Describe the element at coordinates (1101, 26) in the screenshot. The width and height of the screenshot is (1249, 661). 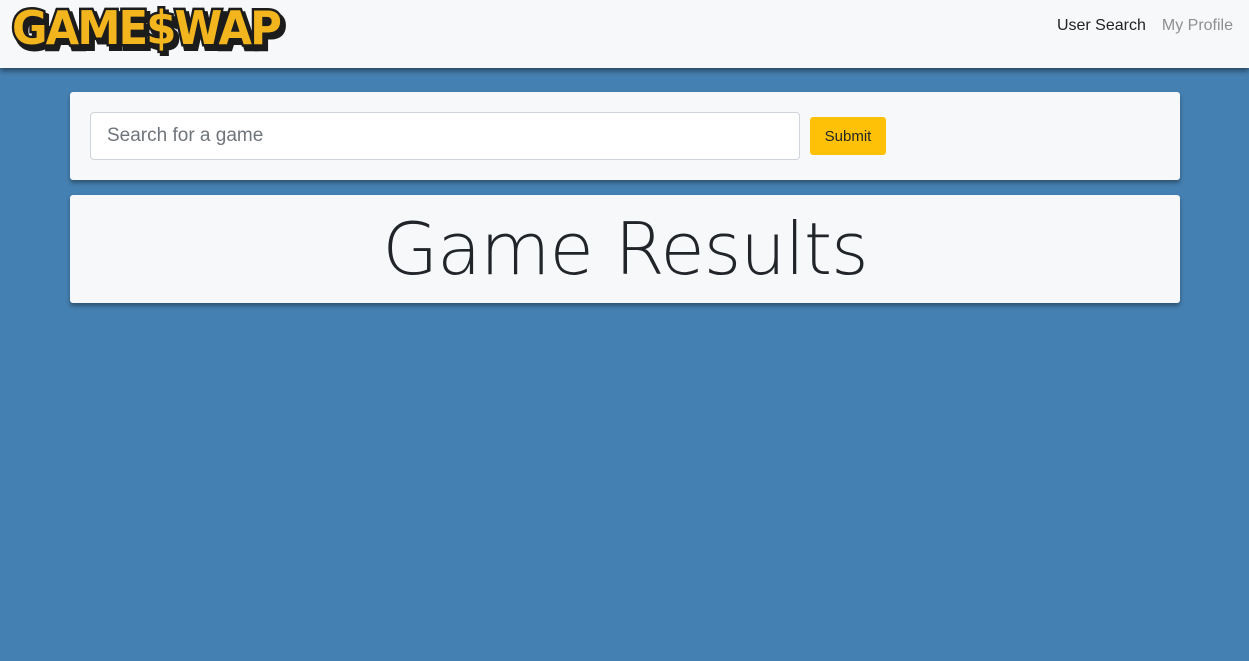
I see `nav-link-user-search: User Search` at that location.